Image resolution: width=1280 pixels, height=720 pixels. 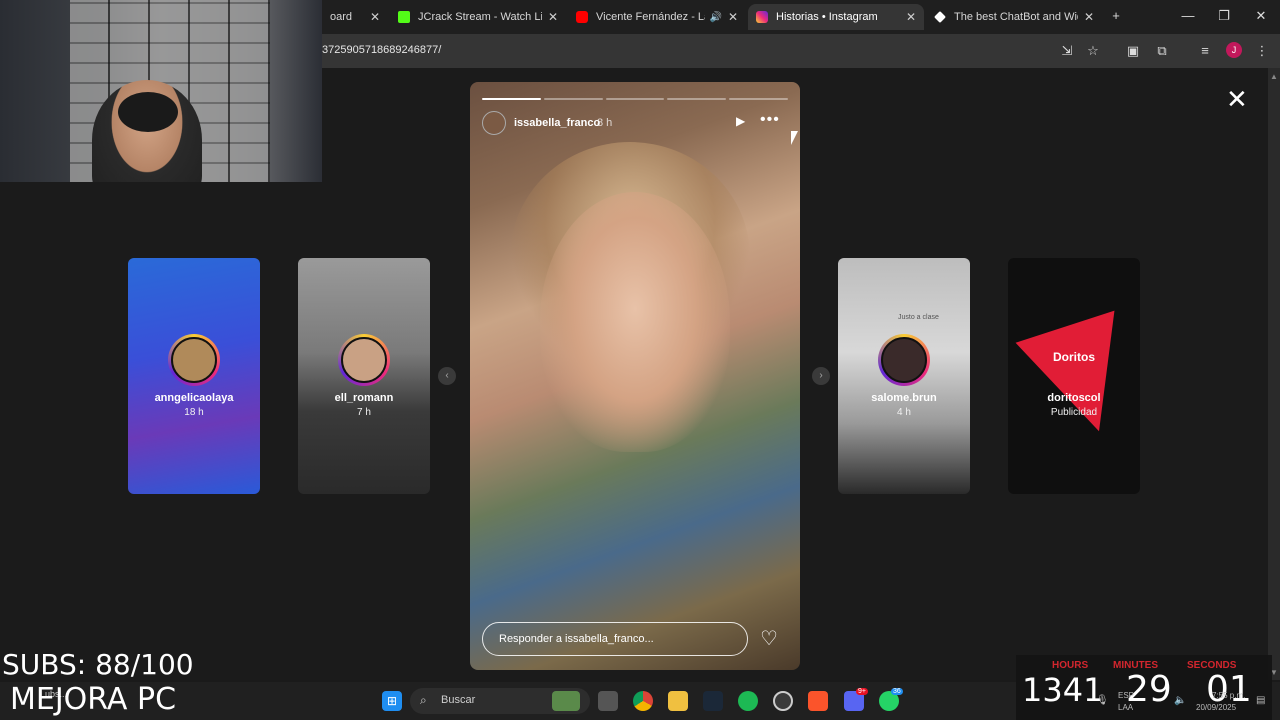 I want to click on playlist-icon: ≡, so click(x=1205, y=51).